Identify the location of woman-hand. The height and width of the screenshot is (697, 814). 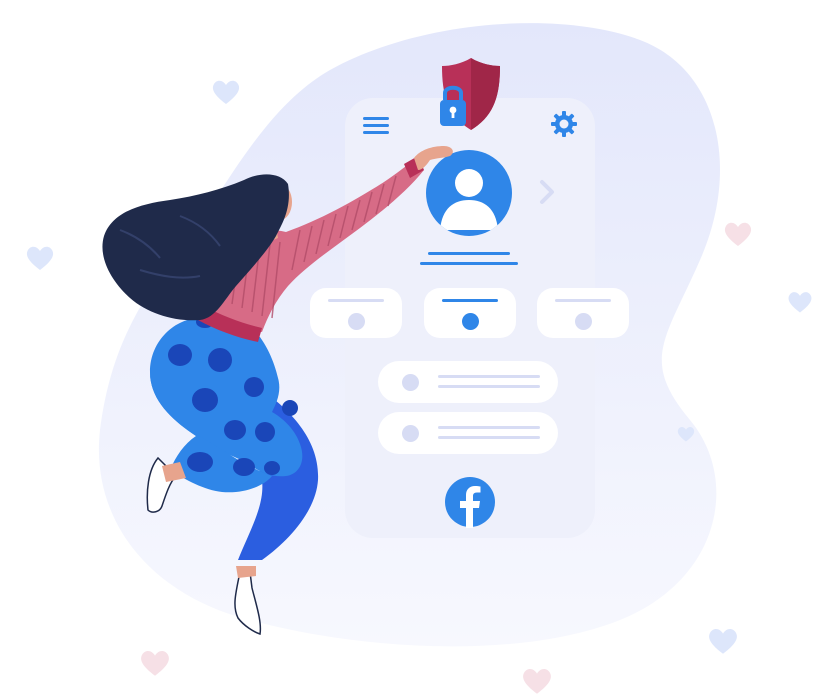
(433, 158).